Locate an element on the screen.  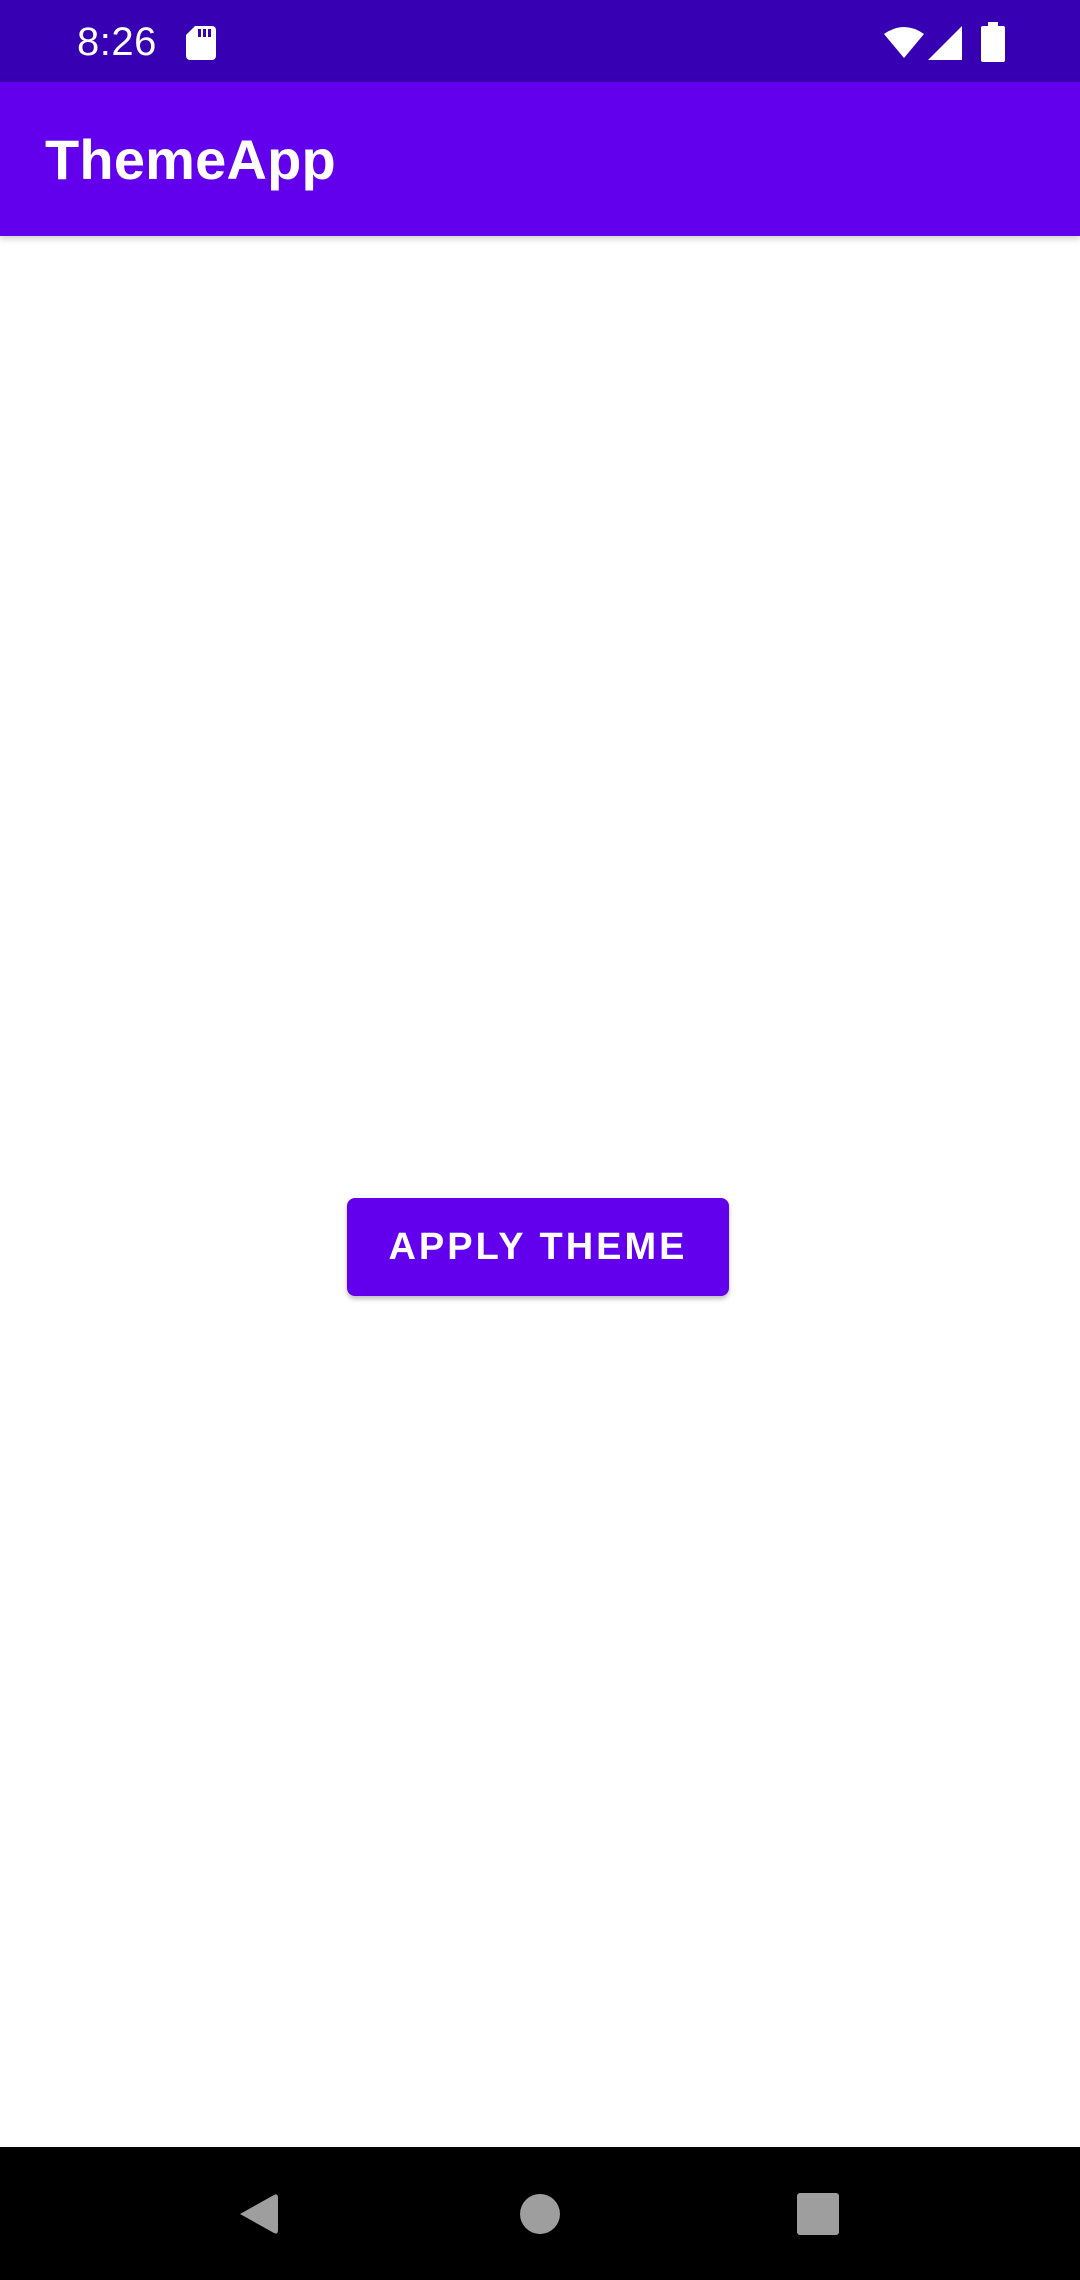
app-title: ThemeApp is located at coordinates (190, 159).